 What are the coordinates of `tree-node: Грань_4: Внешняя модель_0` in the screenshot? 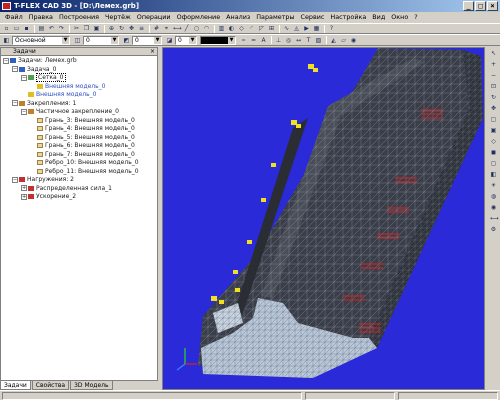 It's located at (79, 129).